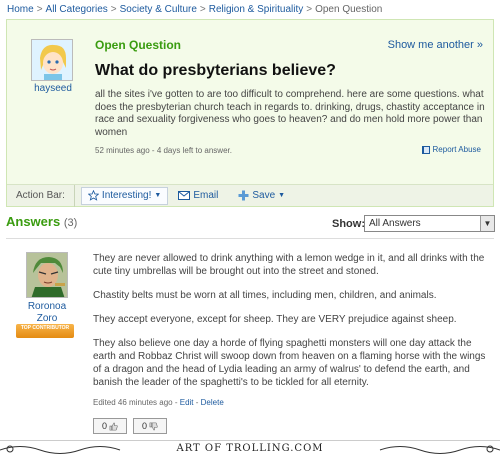 The image size is (500, 456). I want to click on breadcrumb-religion: Religion & Spirituality, so click(256, 9).